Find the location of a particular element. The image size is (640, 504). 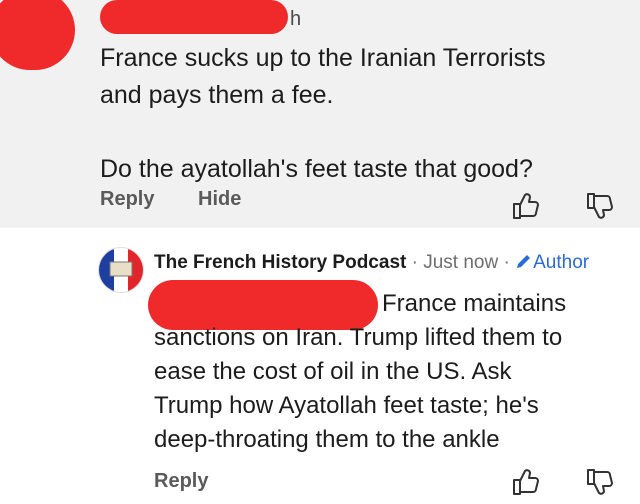

comment-timestamp: h is located at coordinates (296, 19).